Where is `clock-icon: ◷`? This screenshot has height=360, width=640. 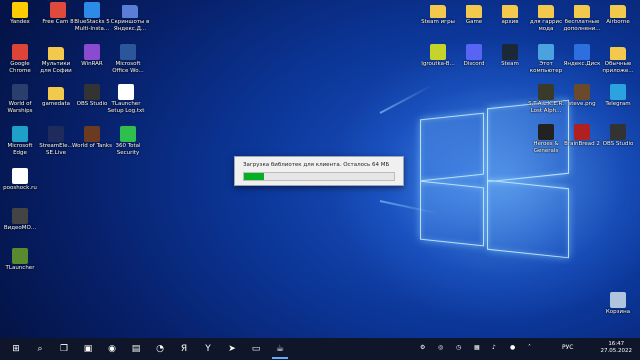
clock-icon: ◷ is located at coordinates (458, 347).